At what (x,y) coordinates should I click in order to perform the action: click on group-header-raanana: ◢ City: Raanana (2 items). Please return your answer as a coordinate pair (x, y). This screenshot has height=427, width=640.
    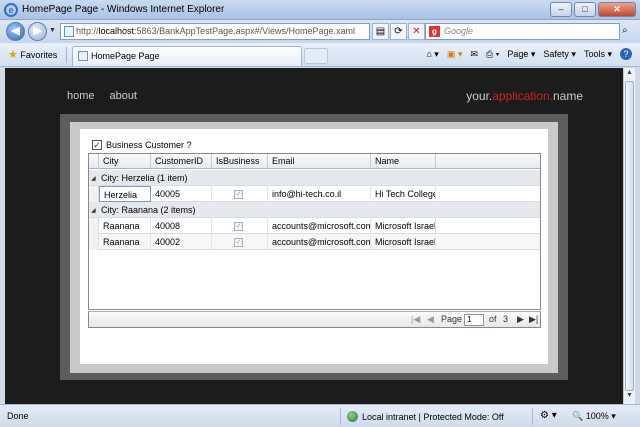
    Looking at the image, I should click on (314, 210).